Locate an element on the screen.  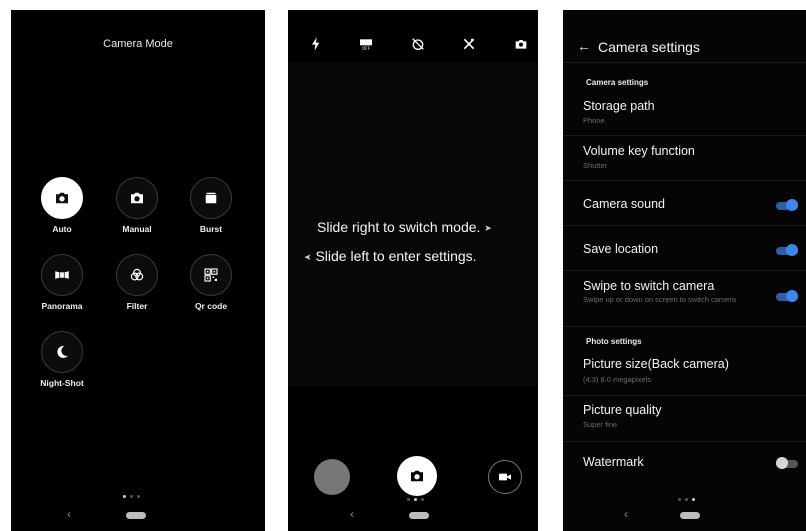
mode-auto: Auto is located at coordinates (62, 205).